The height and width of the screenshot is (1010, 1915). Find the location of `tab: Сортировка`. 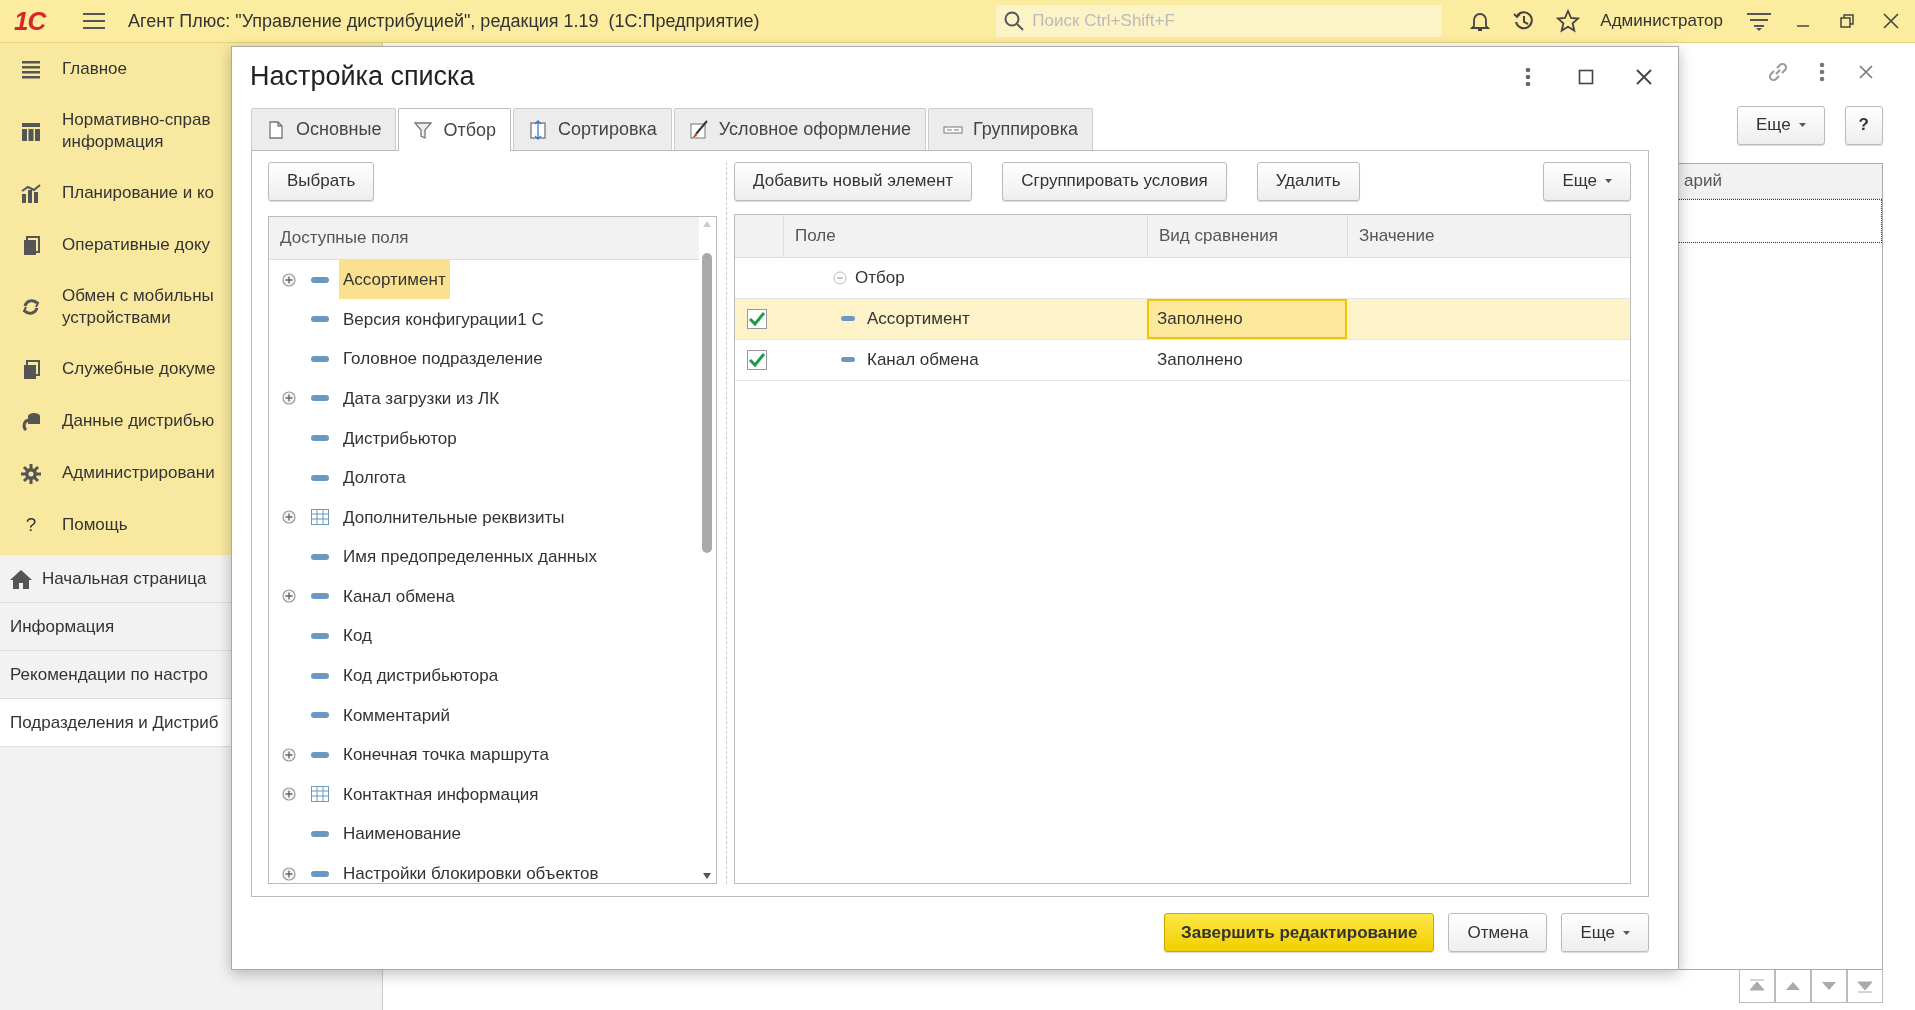

tab: Сортировка is located at coordinates (592, 129).